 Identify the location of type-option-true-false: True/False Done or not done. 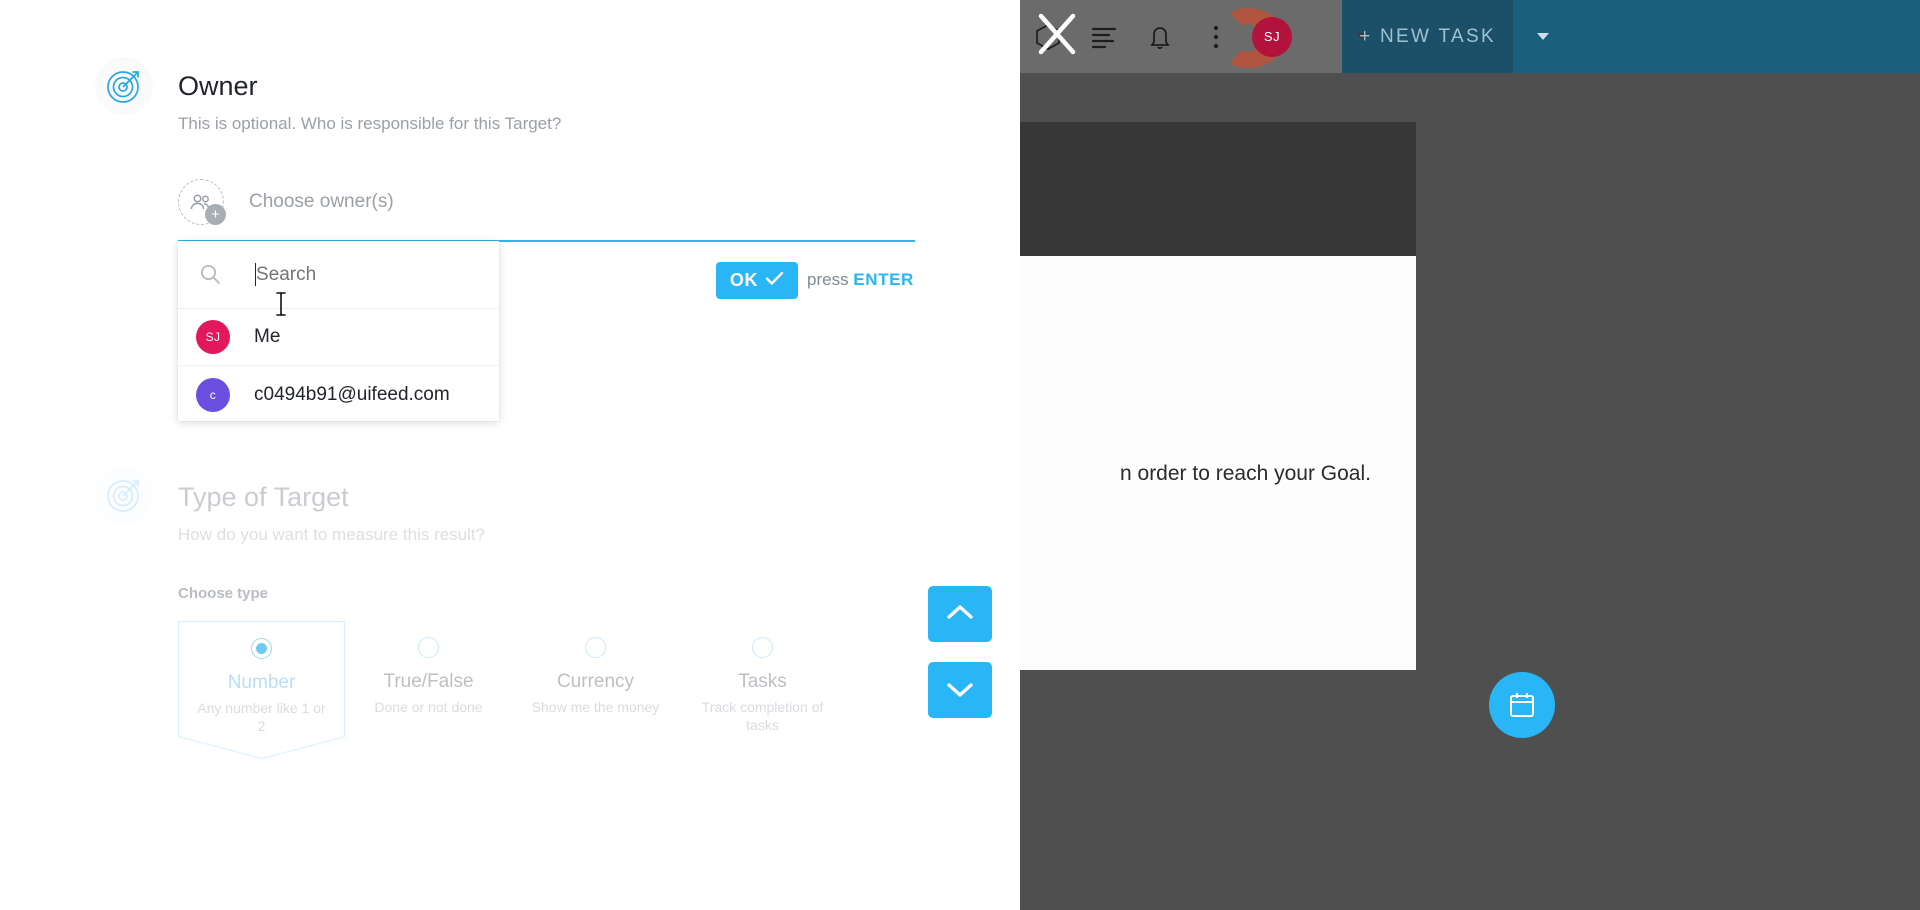
(428, 679).